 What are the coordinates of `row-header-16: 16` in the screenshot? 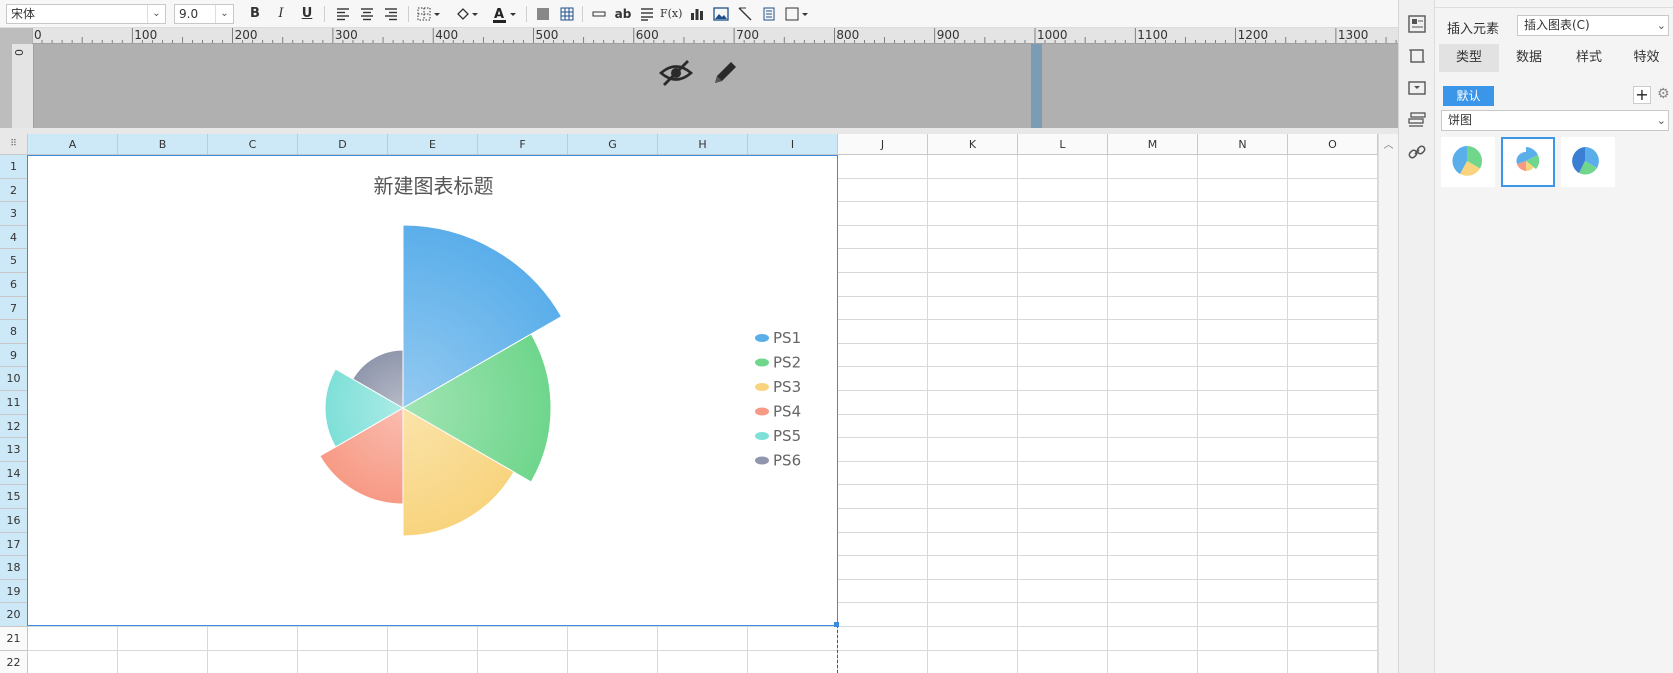 It's located at (14, 521).